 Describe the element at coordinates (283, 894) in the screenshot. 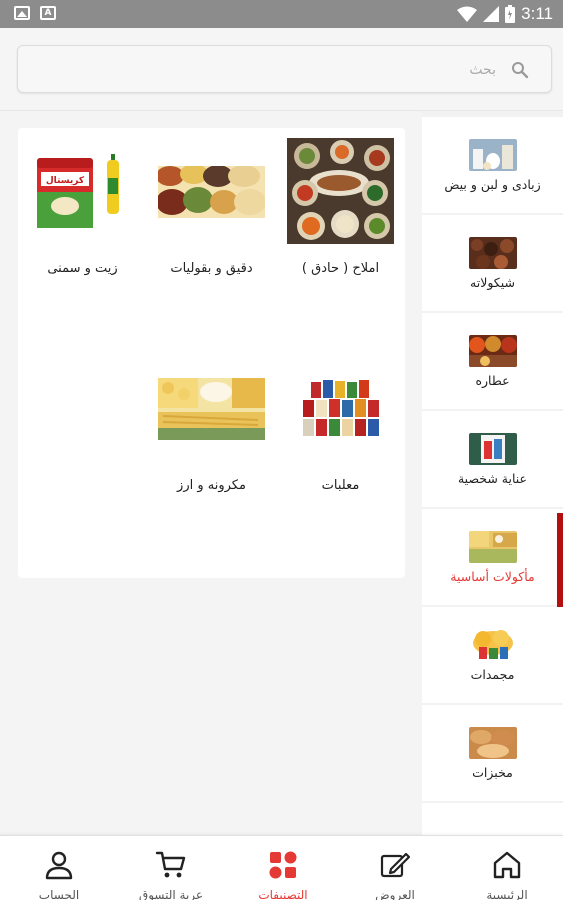

I see `nav-label: التصنيفات` at that location.